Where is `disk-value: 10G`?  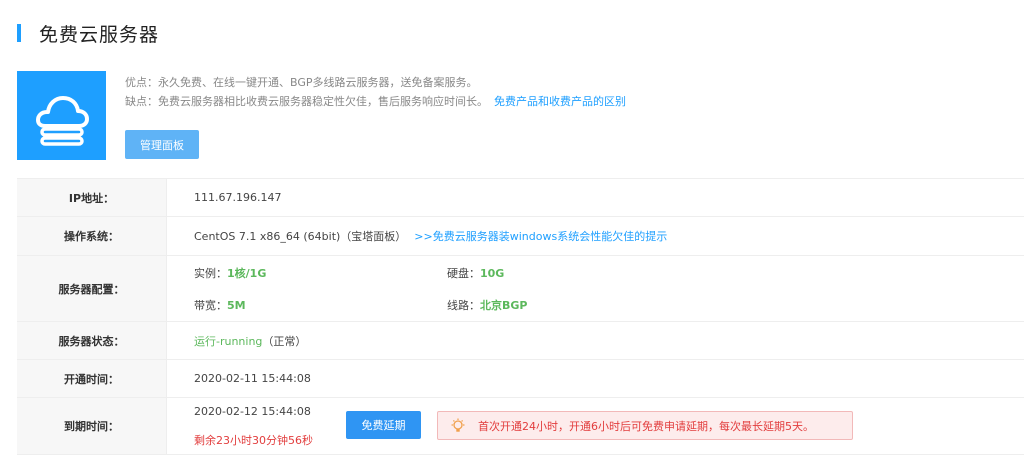
disk-value: 10G is located at coordinates (492, 273).